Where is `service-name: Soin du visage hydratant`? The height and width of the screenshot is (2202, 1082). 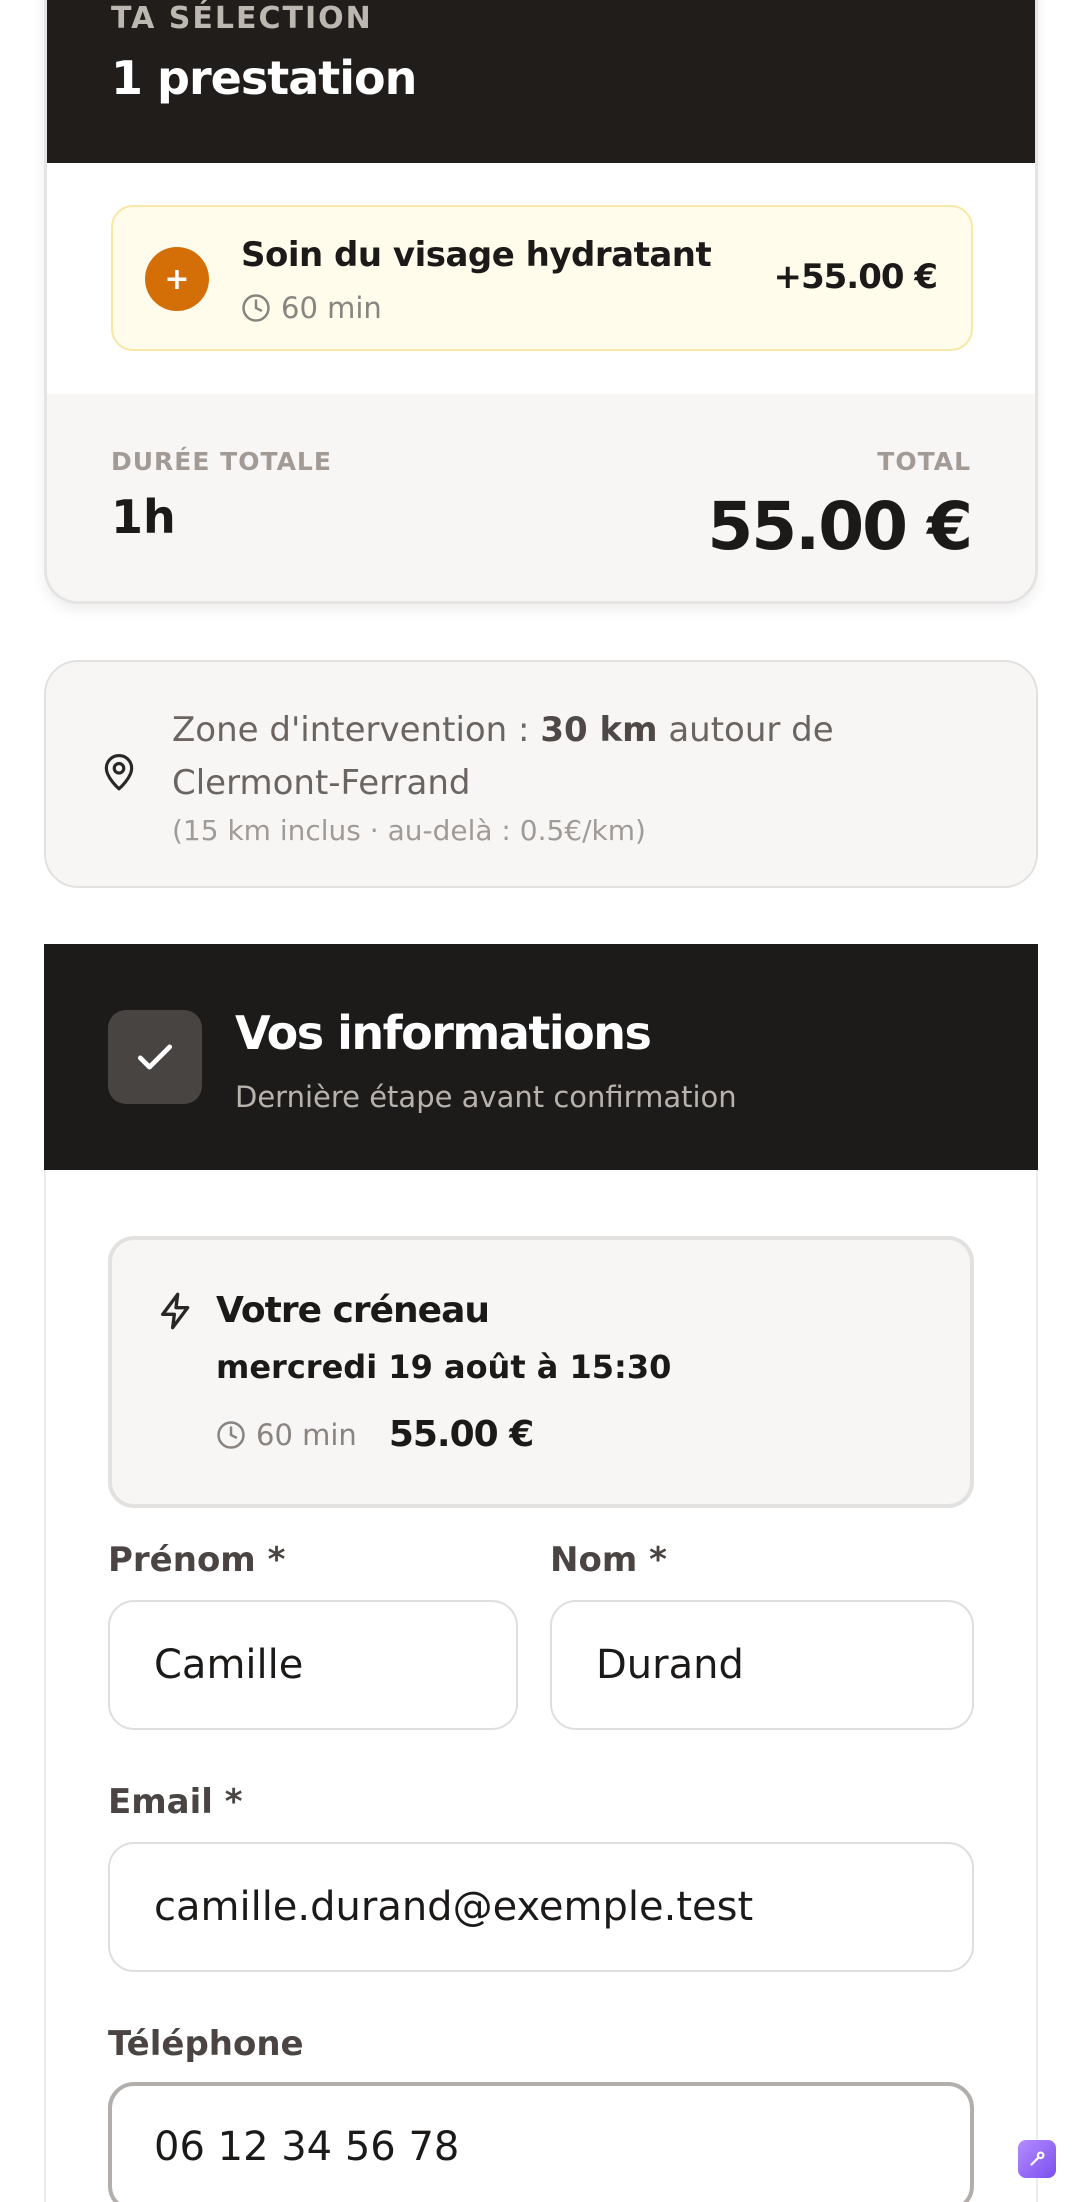
service-name: Soin du visage hydratant is located at coordinates (476, 255).